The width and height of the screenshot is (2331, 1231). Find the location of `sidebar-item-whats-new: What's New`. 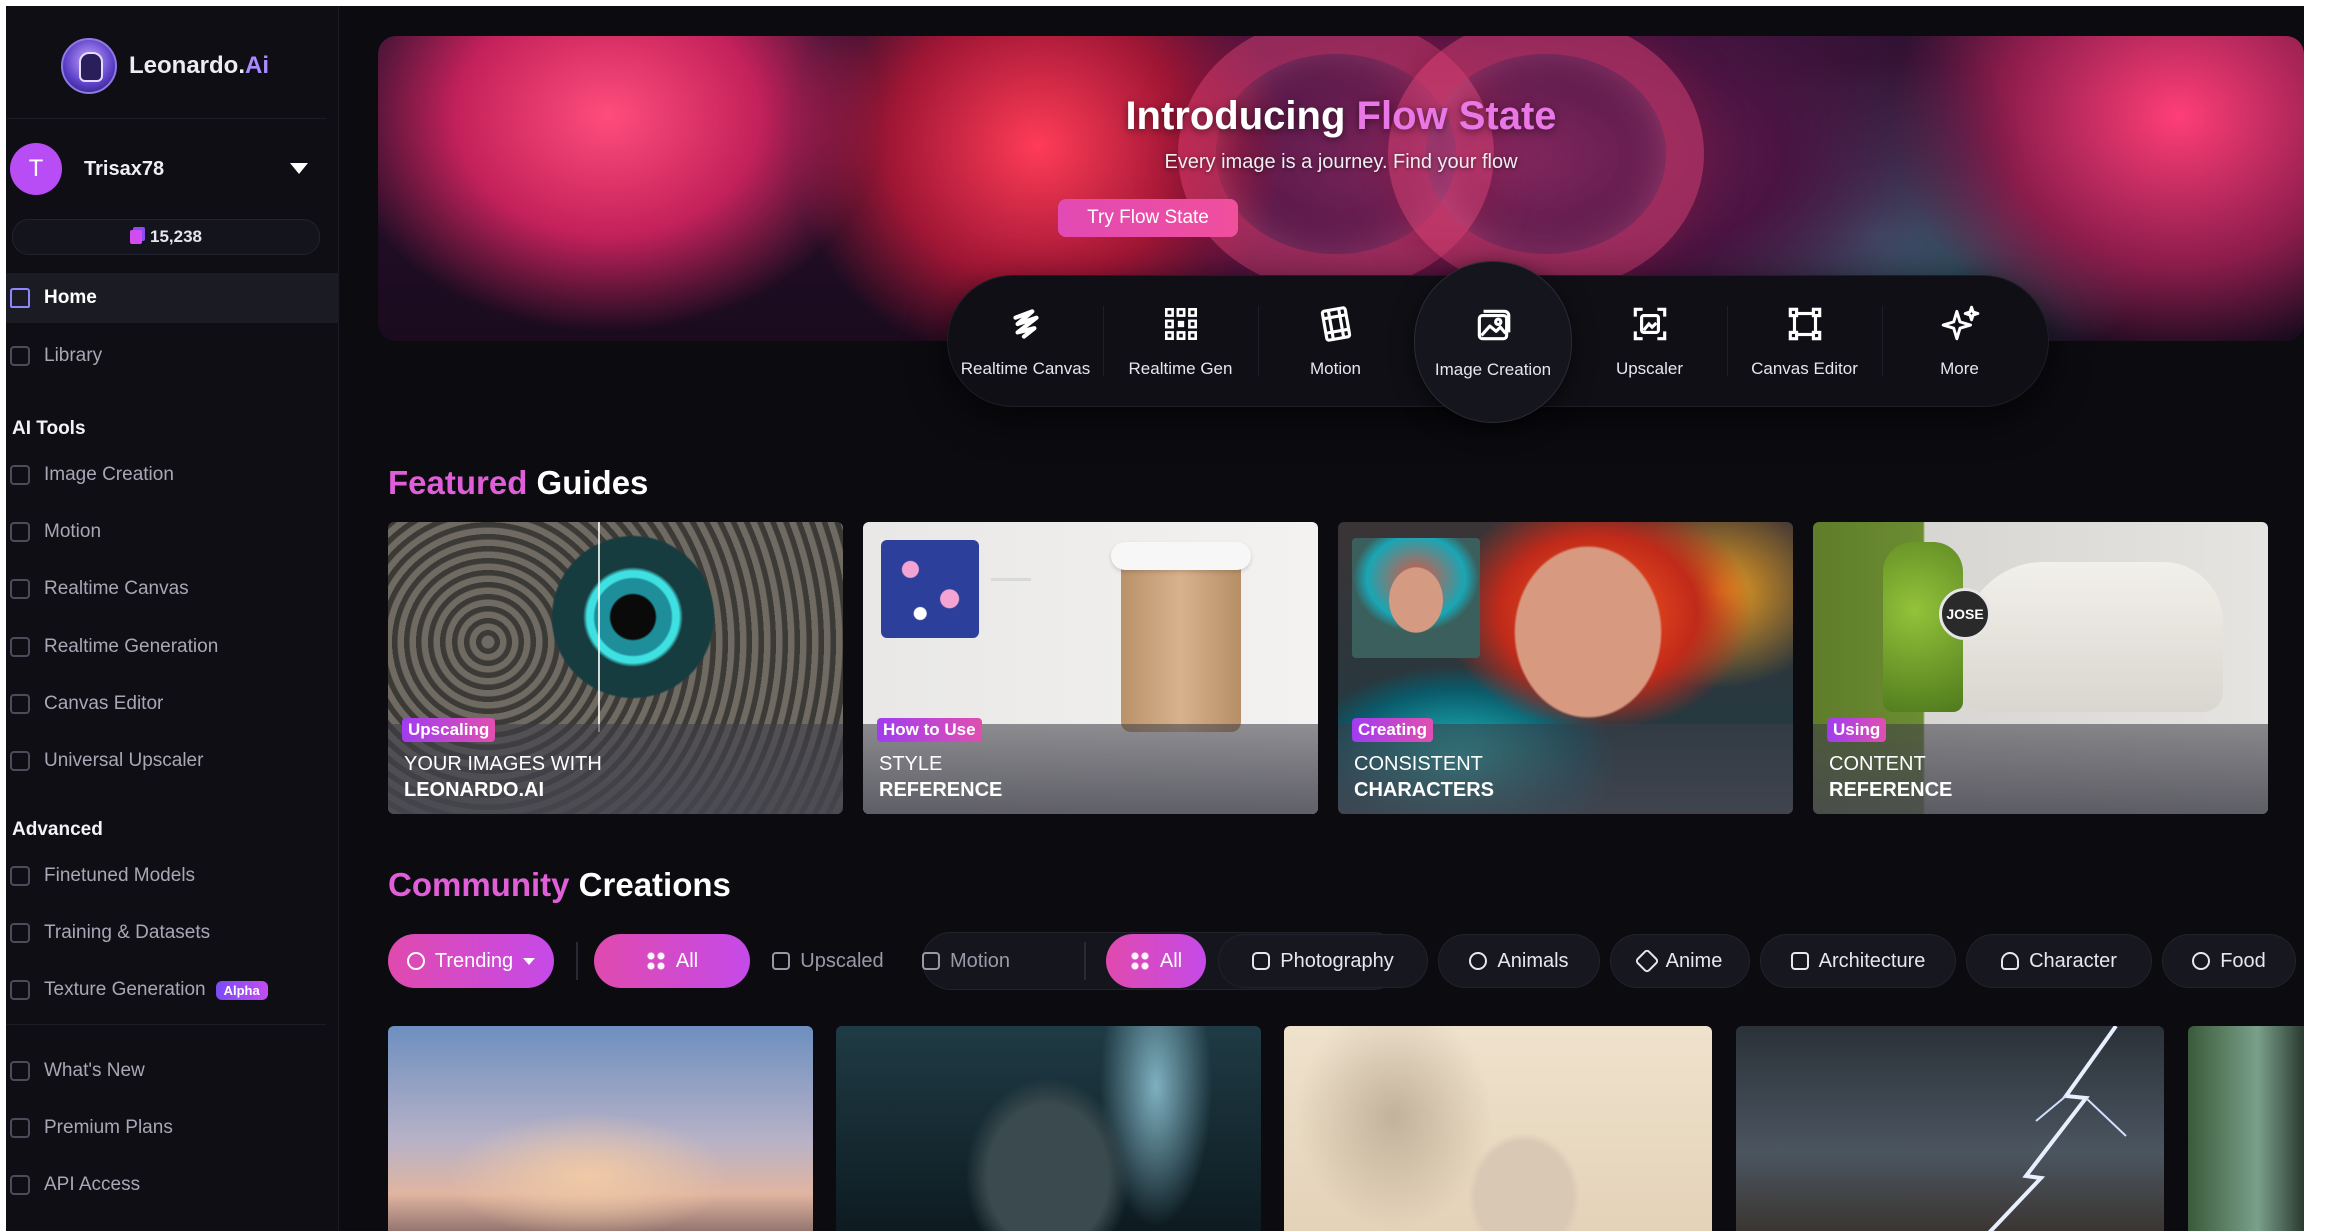

sidebar-item-whats-new: What's New is located at coordinates (172, 1071).